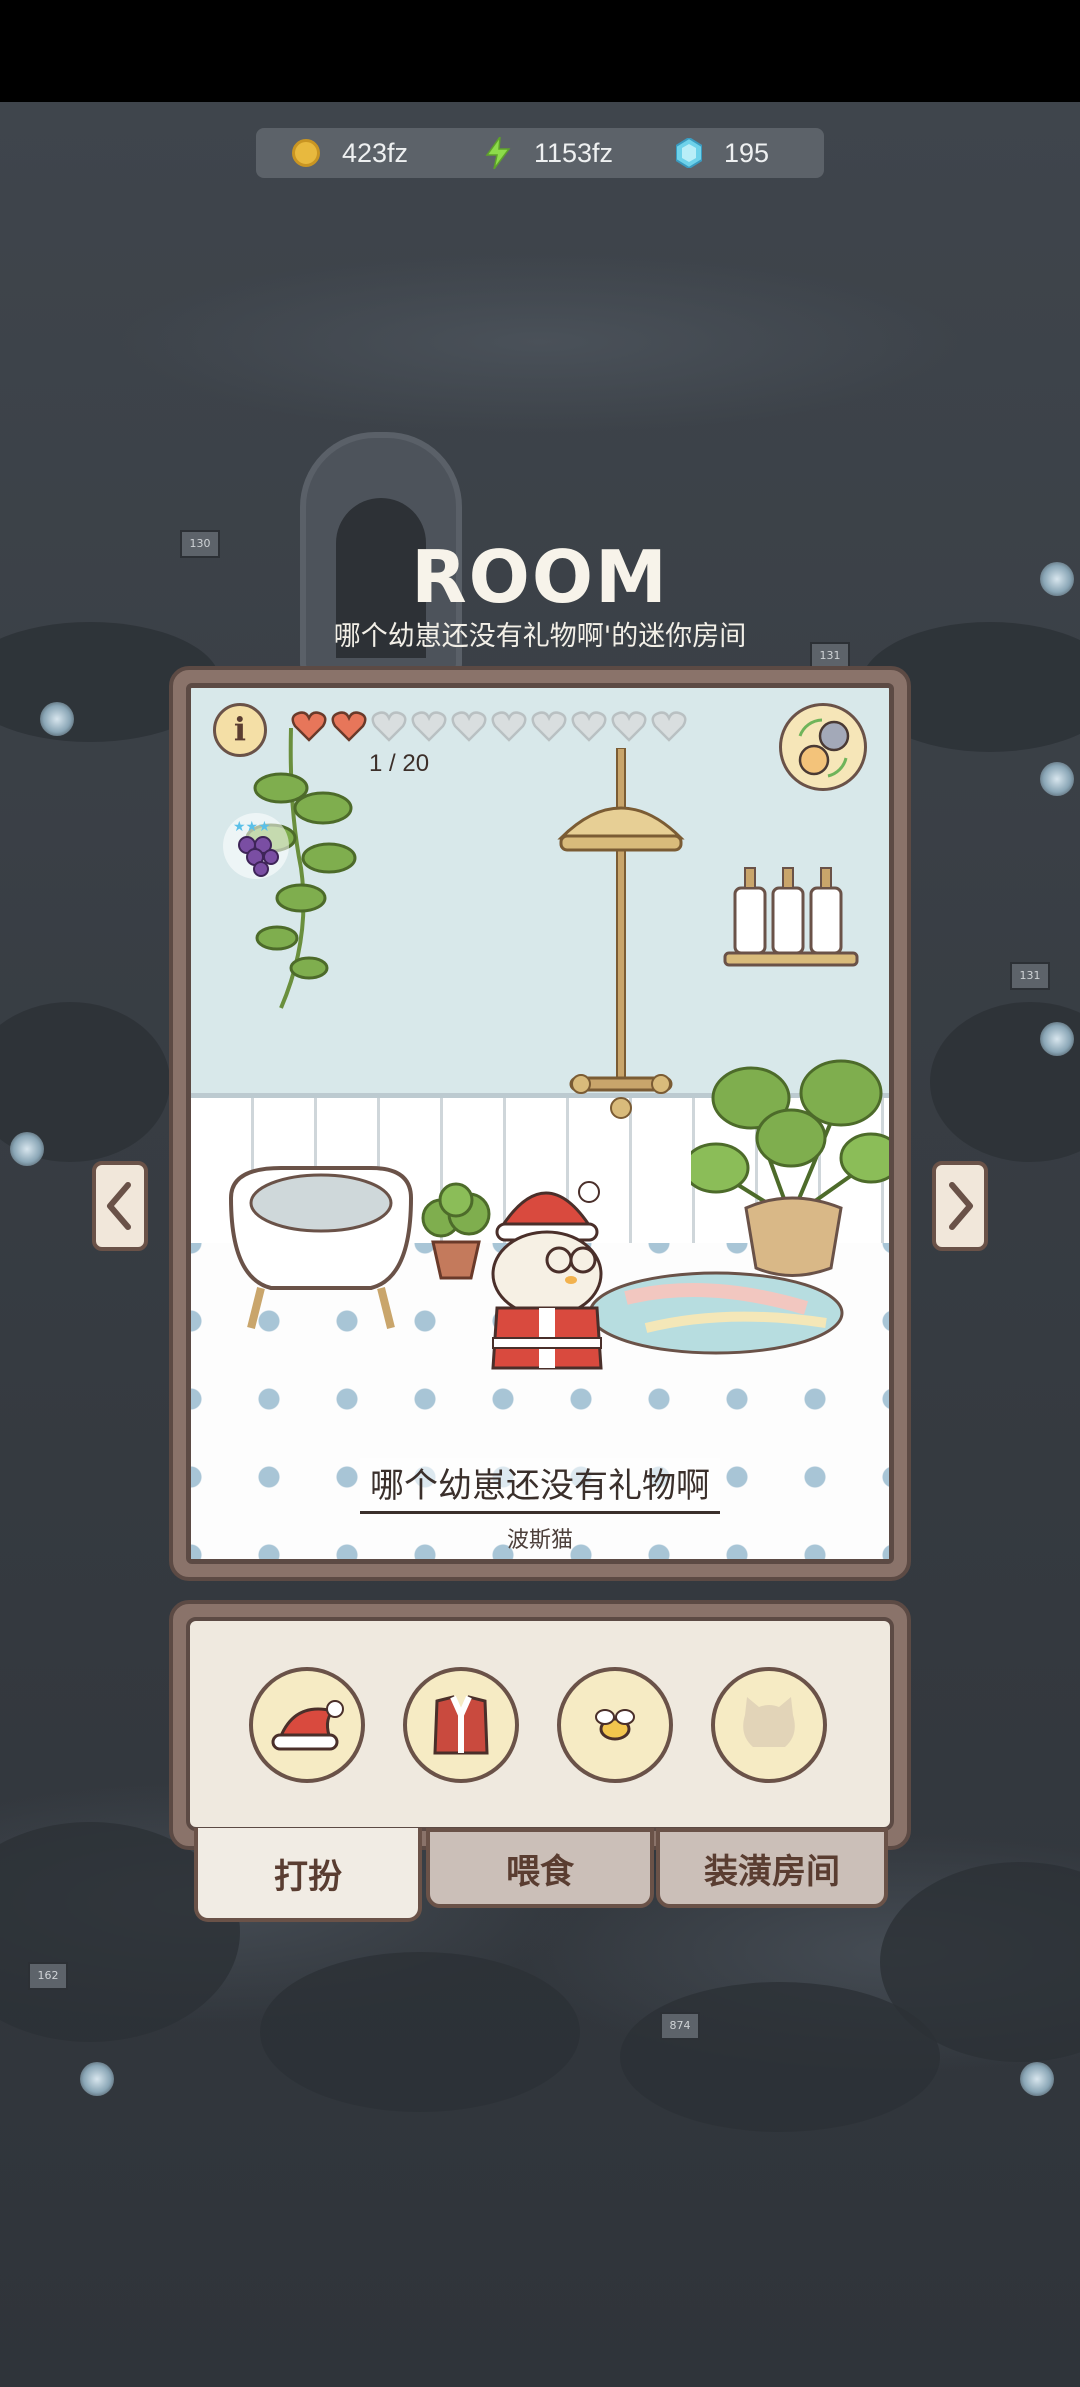  What do you see at coordinates (489, 726) in the screenshot?
I see `affection-hearts` at bounding box center [489, 726].